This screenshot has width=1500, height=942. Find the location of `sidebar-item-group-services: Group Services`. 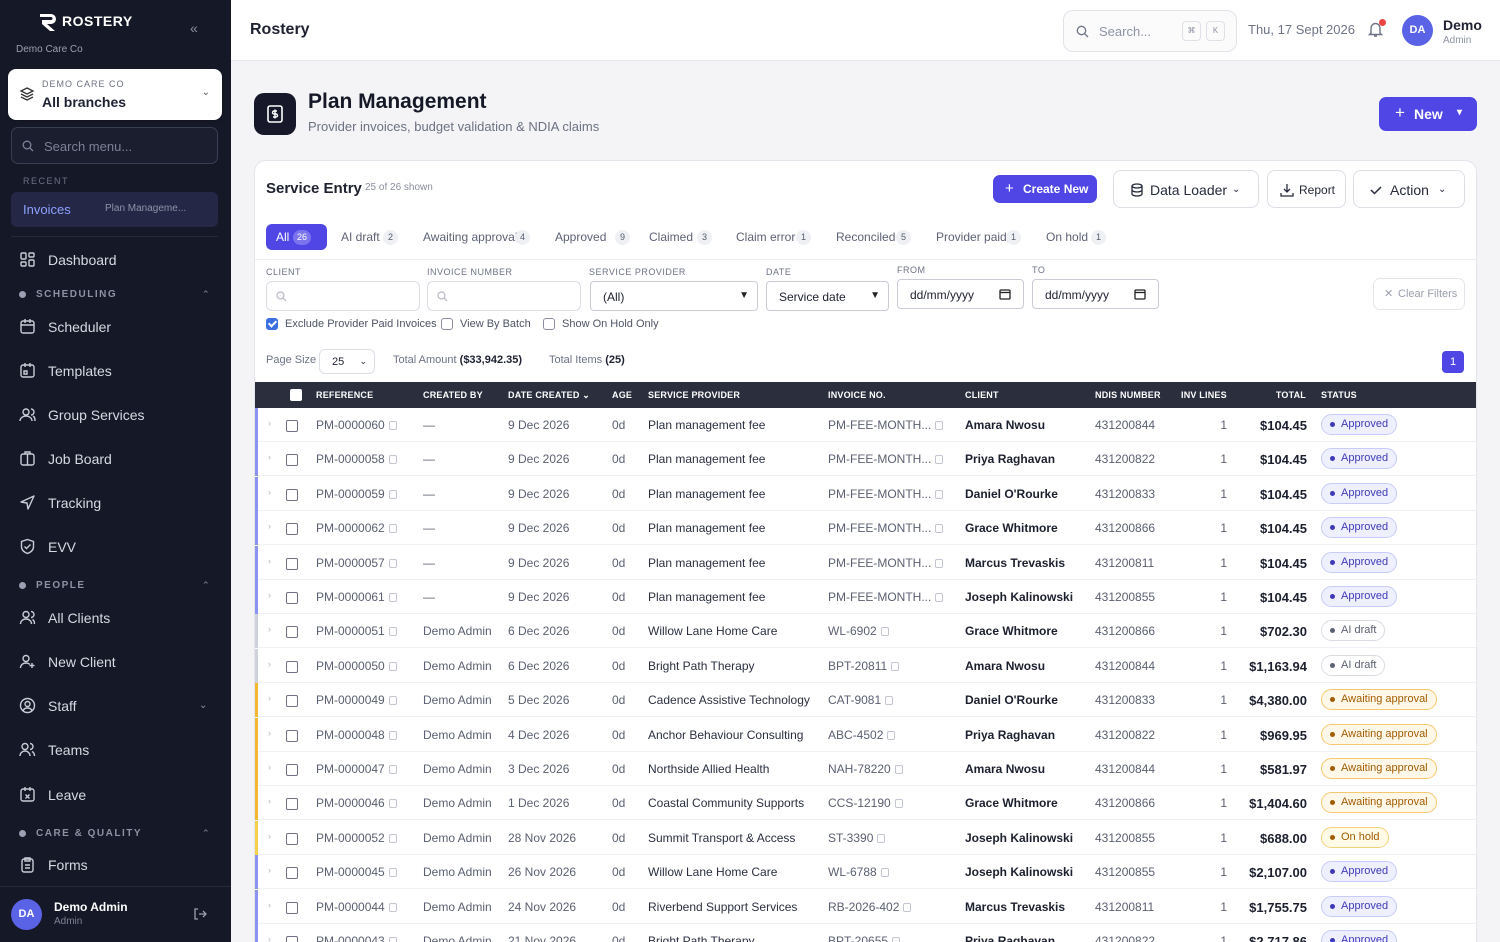

sidebar-item-group-services: Group Services is located at coordinates (81, 414).